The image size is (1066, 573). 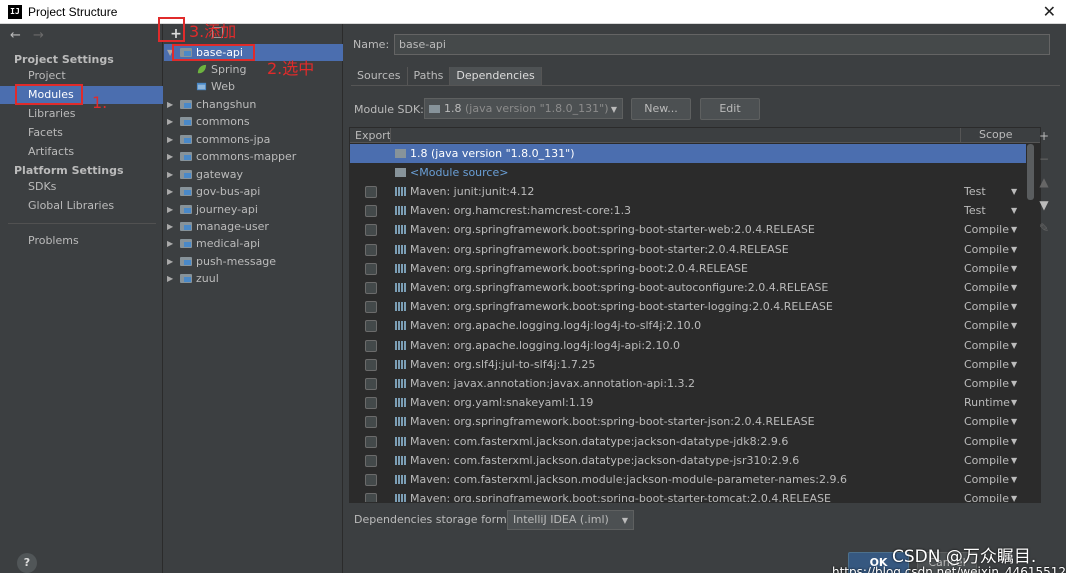 What do you see at coordinates (253, 261) in the screenshot?
I see `module-row: ▶ push-message` at bounding box center [253, 261].